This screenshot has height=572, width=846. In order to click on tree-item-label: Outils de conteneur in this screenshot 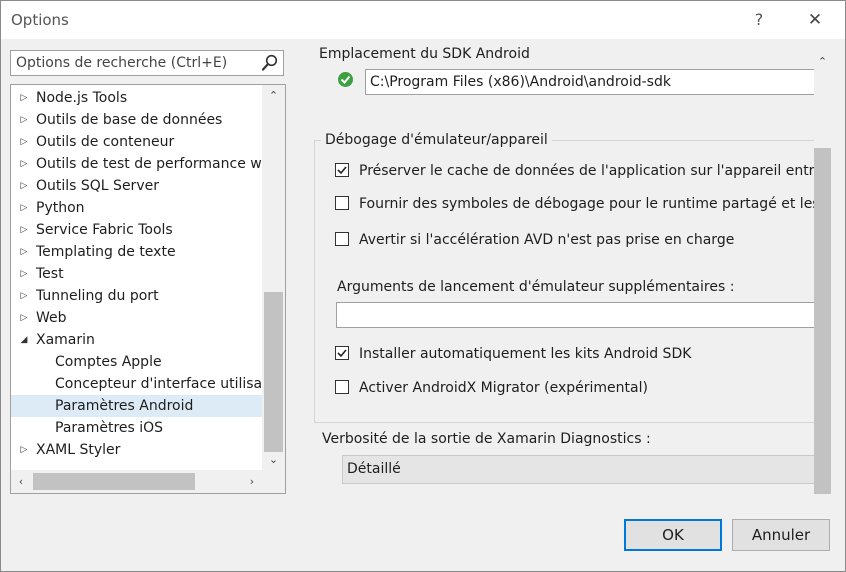, I will do `click(105, 142)`.